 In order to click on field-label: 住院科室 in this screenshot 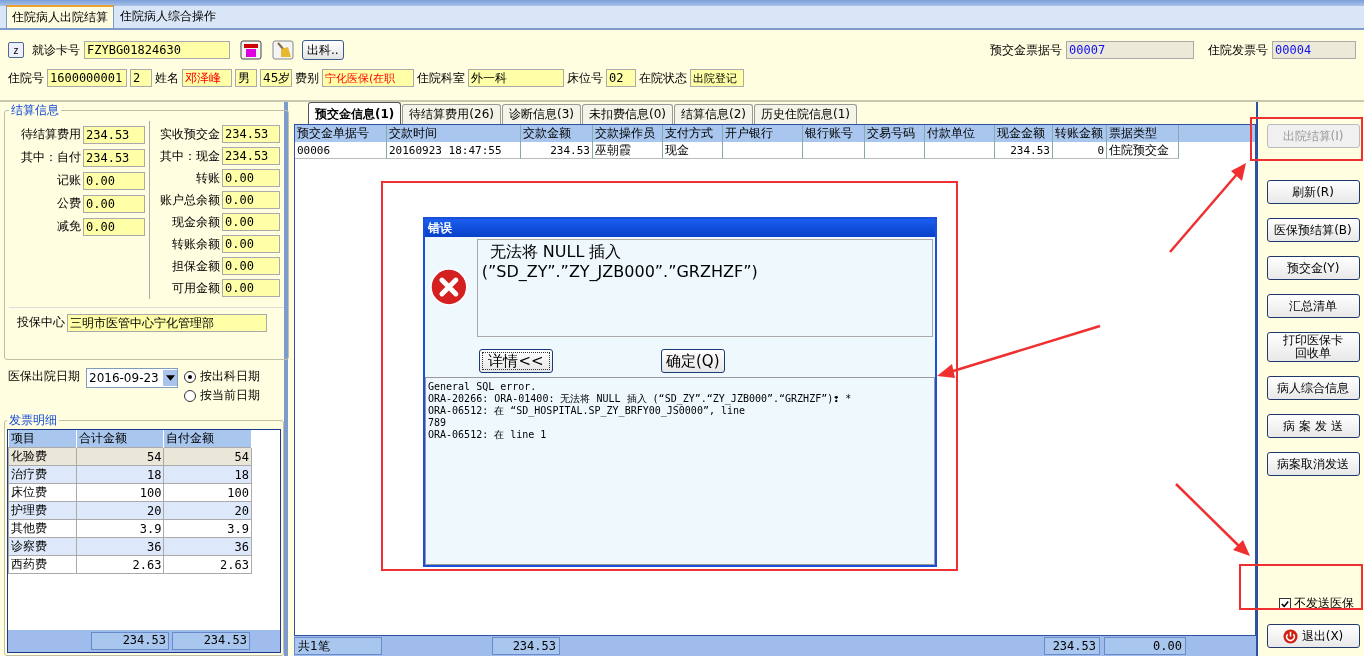, I will do `click(441, 78)`.